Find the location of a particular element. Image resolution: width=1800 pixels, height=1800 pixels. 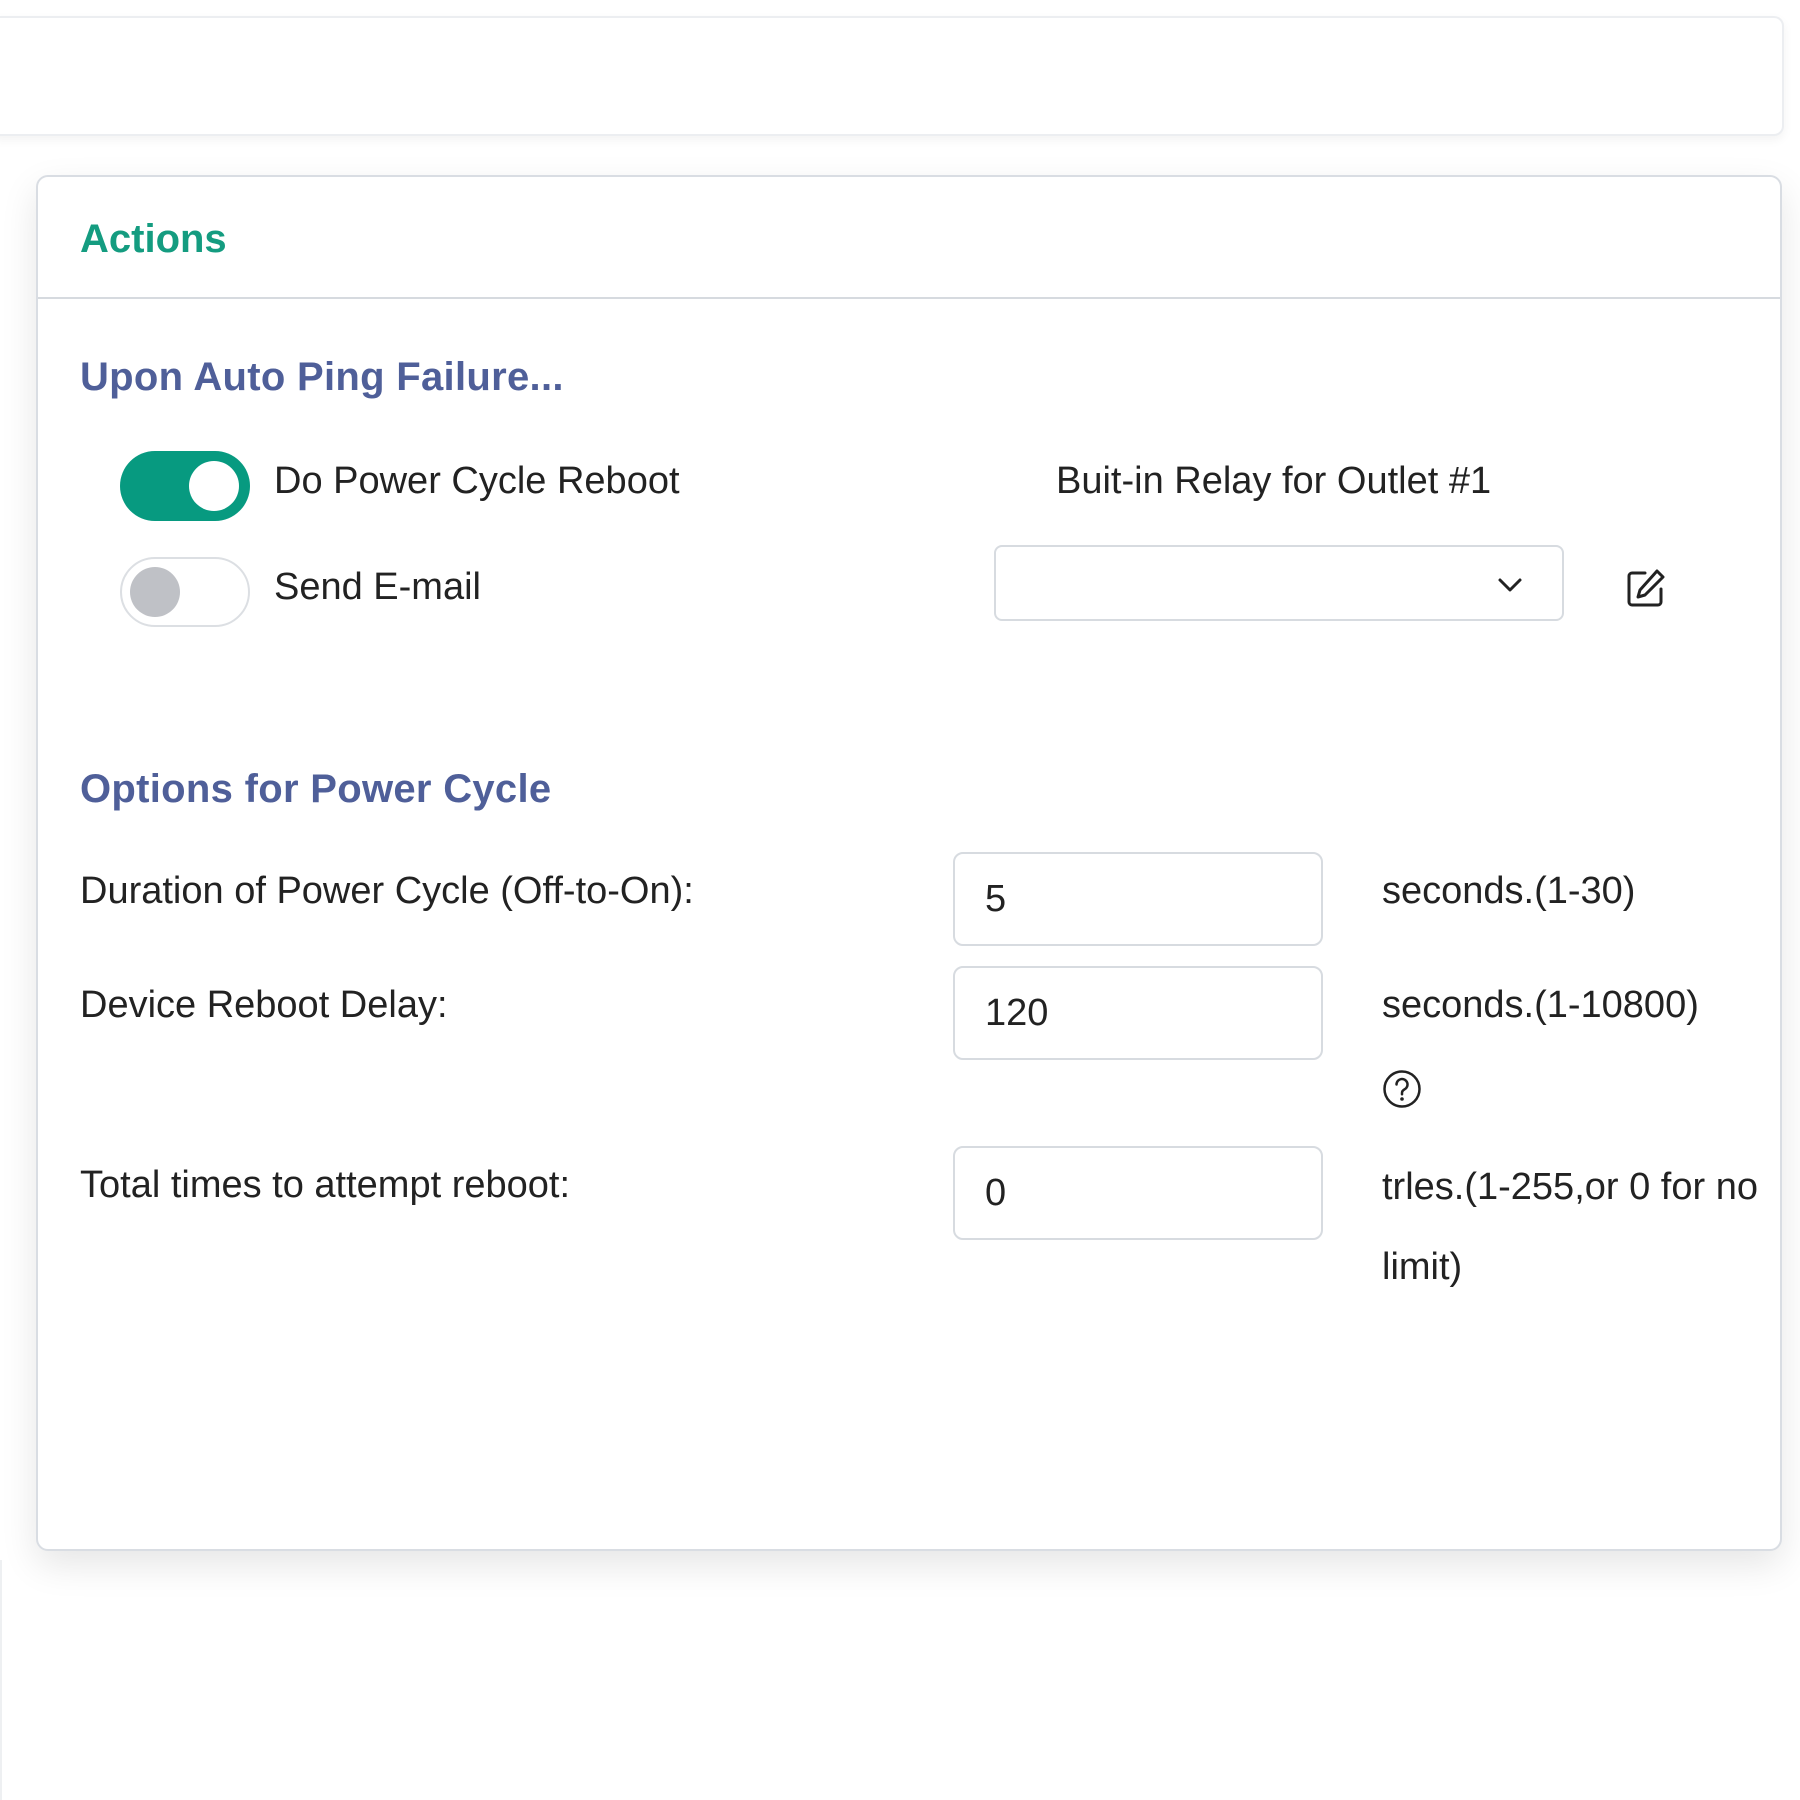

reboot-delay-unit: seconds.(1-10800) is located at coordinates (1540, 1005).